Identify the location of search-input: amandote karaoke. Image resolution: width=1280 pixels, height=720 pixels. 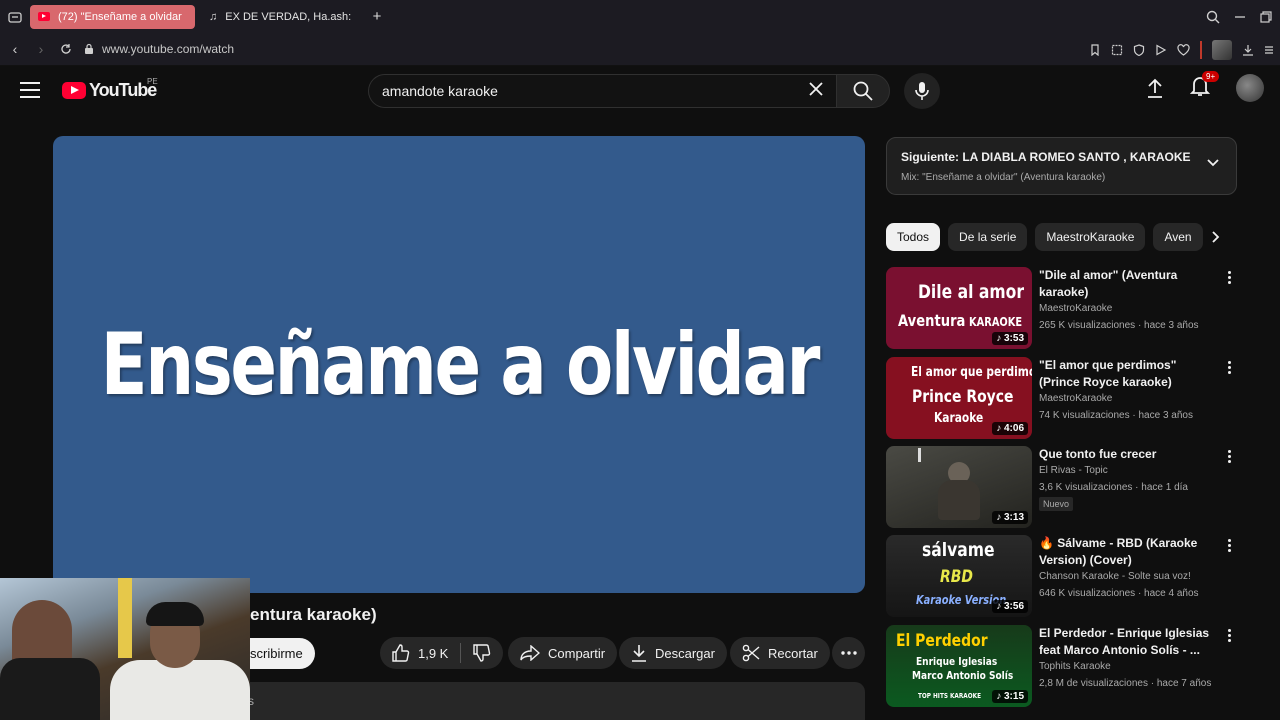
(602, 91).